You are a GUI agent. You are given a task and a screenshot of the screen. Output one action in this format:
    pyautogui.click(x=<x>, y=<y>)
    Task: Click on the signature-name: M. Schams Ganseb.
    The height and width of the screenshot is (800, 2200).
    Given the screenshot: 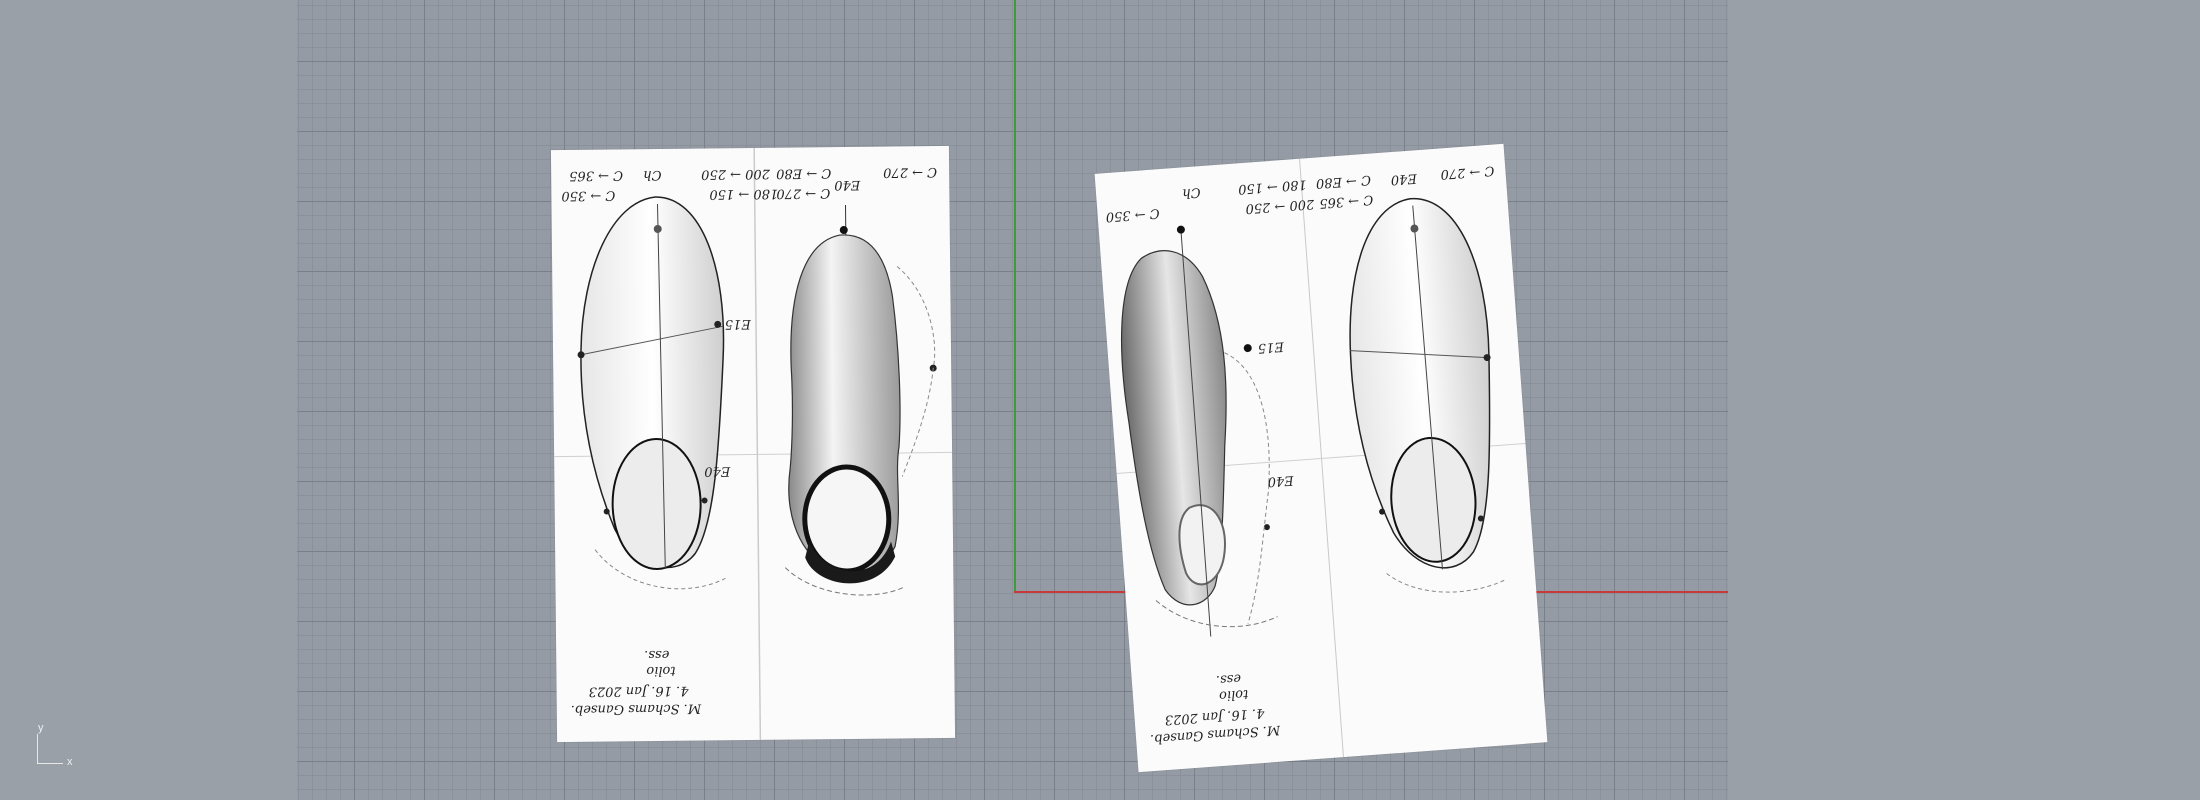 What is the action you would take?
    pyautogui.click(x=636, y=708)
    